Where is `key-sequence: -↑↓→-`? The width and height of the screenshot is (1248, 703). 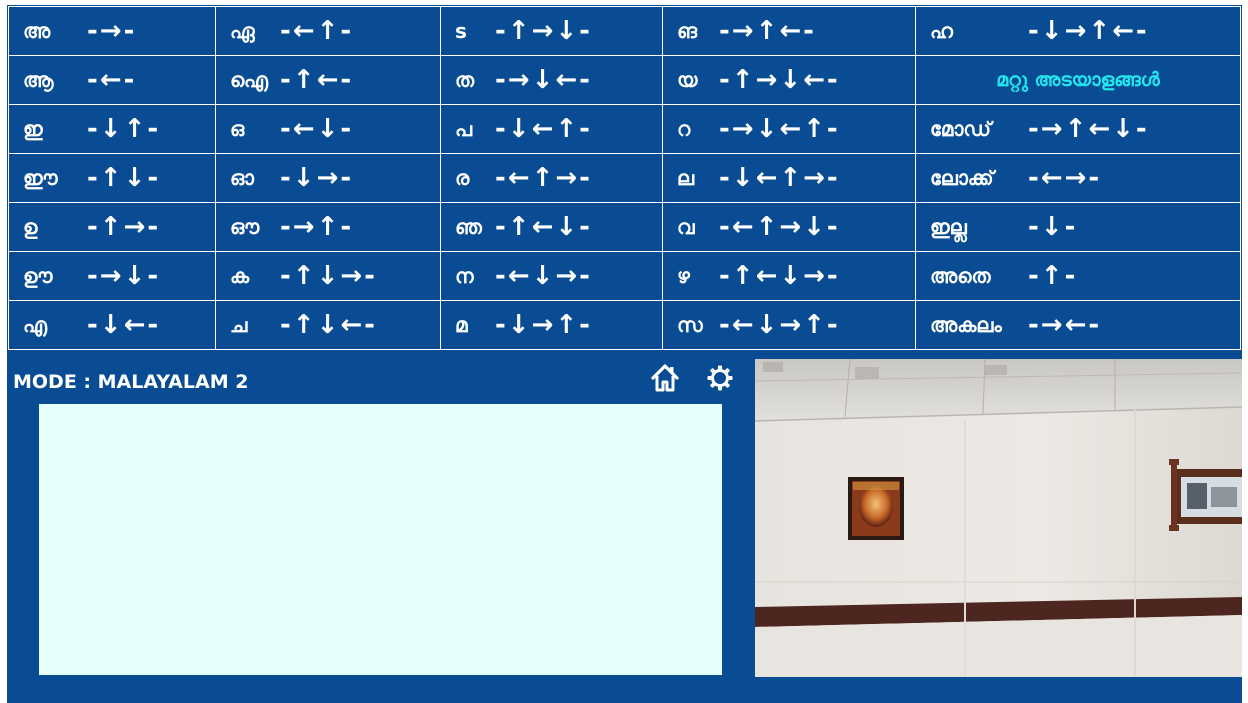
key-sequence: -↑↓→- is located at coordinates (328, 276).